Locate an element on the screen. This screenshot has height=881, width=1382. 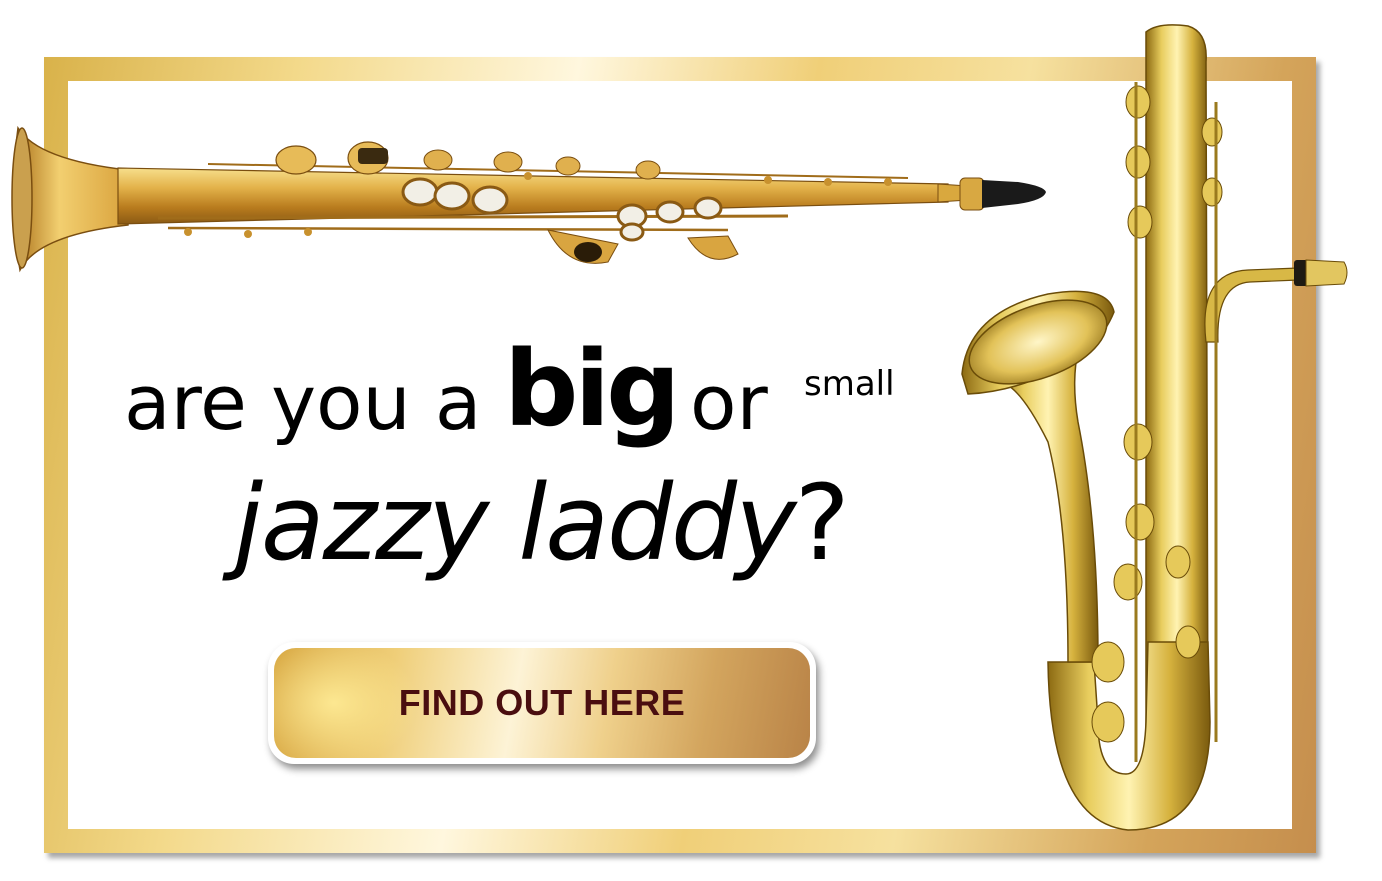
find-out-button-label: FIND OUT HERE is located at coordinates (542, 702).